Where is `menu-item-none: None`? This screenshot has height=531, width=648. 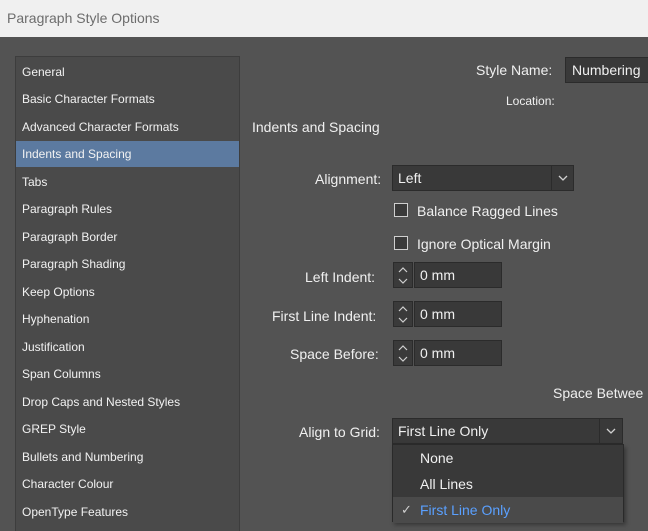 menu-item-none: None is located at coordinates (508, 458).